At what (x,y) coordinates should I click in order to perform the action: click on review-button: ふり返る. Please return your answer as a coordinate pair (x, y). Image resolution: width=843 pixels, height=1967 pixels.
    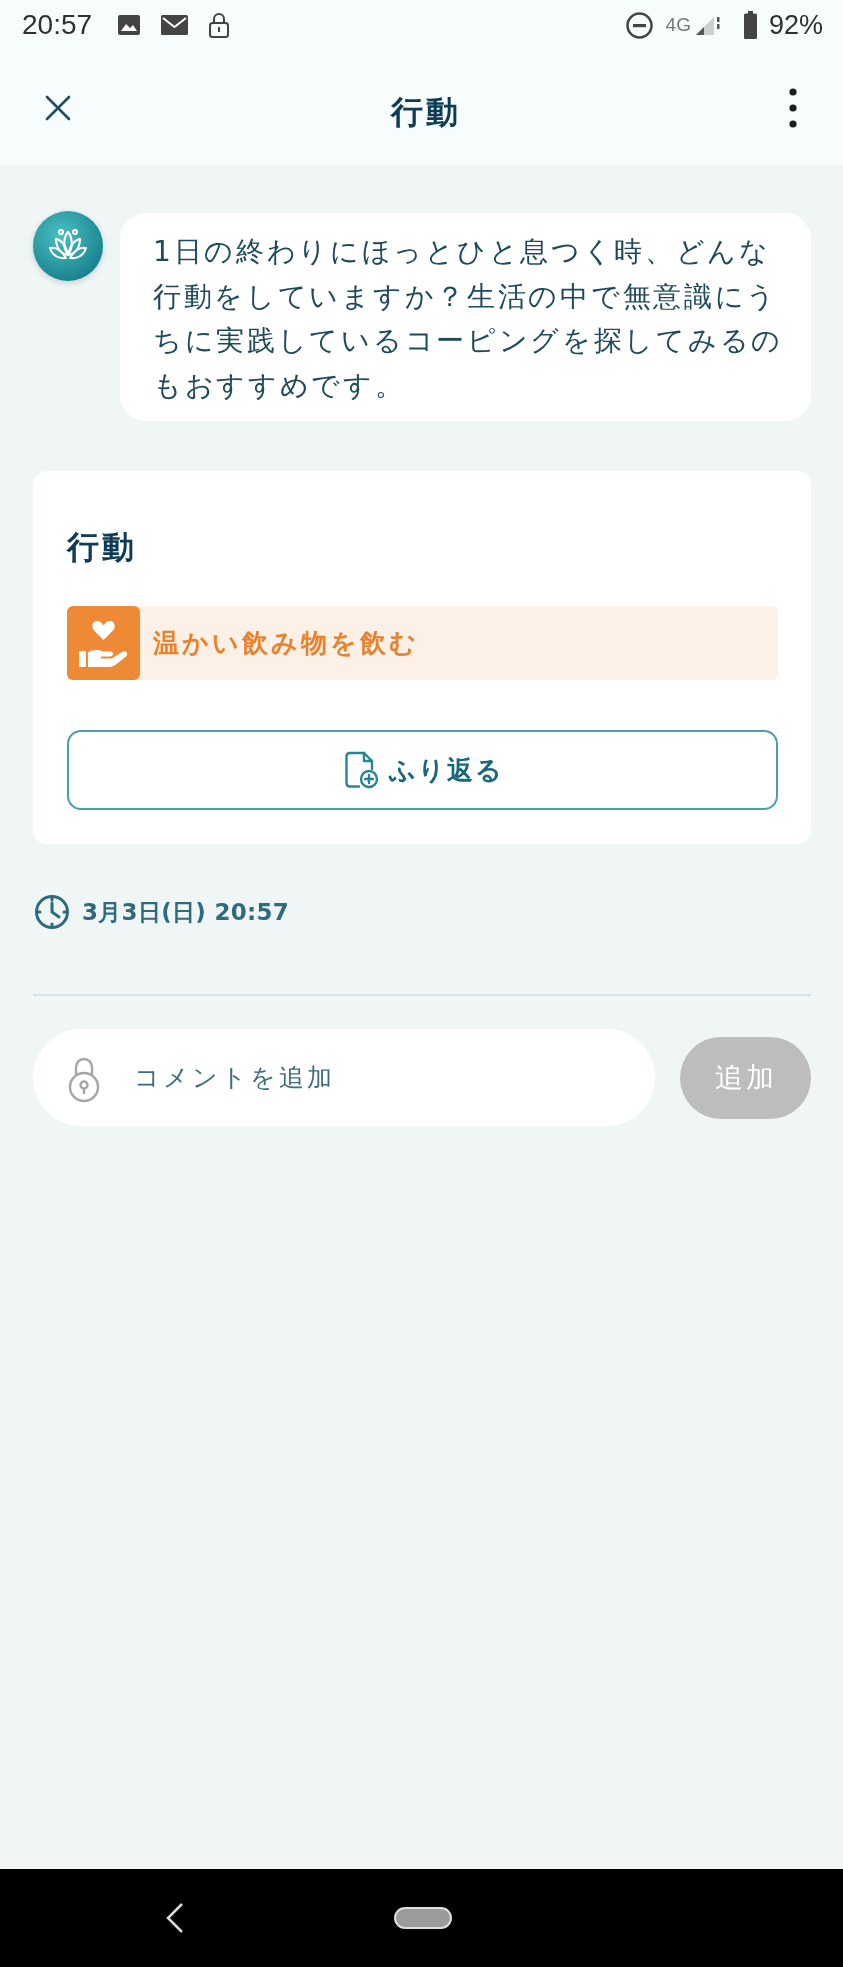
    Looking at the image, I should click on (422, 770).